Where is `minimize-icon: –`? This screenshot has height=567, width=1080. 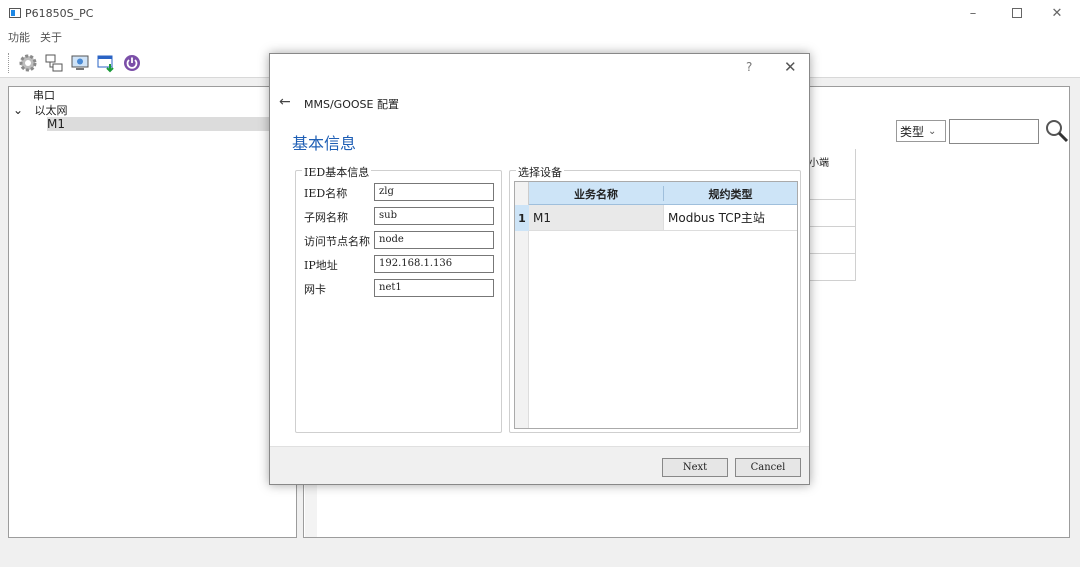
minimize-icon: – is located at coordinates (973, 13).